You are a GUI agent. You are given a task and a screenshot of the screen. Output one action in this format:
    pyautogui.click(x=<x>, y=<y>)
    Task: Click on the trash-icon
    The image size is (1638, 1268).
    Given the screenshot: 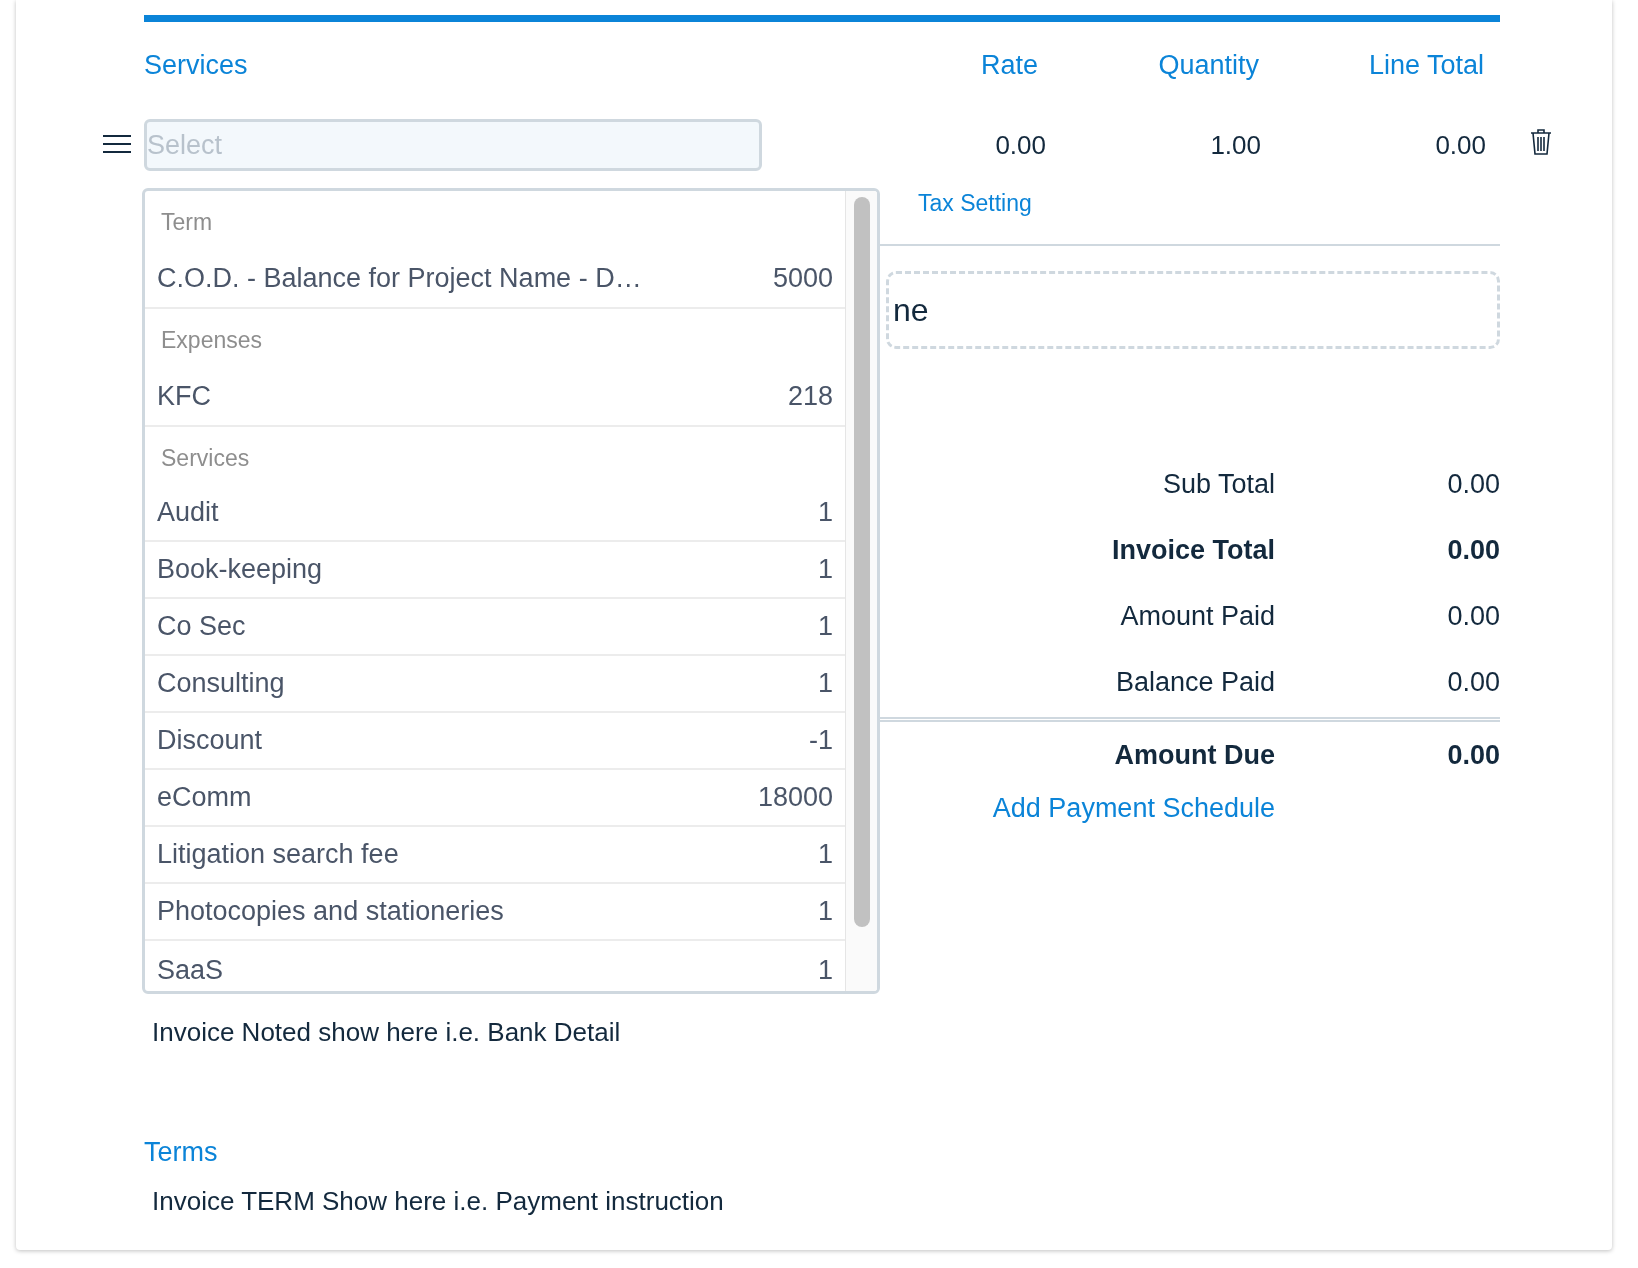 What is the action you would take?
    pyautogui.click(x=1541, y=142)
    